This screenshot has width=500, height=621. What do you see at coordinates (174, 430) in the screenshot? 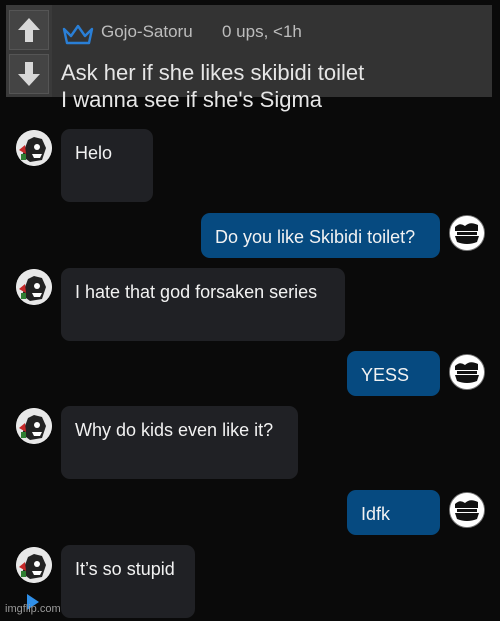
I see `message-text: Why do kids even like it?` at bounding box center [174, 430].